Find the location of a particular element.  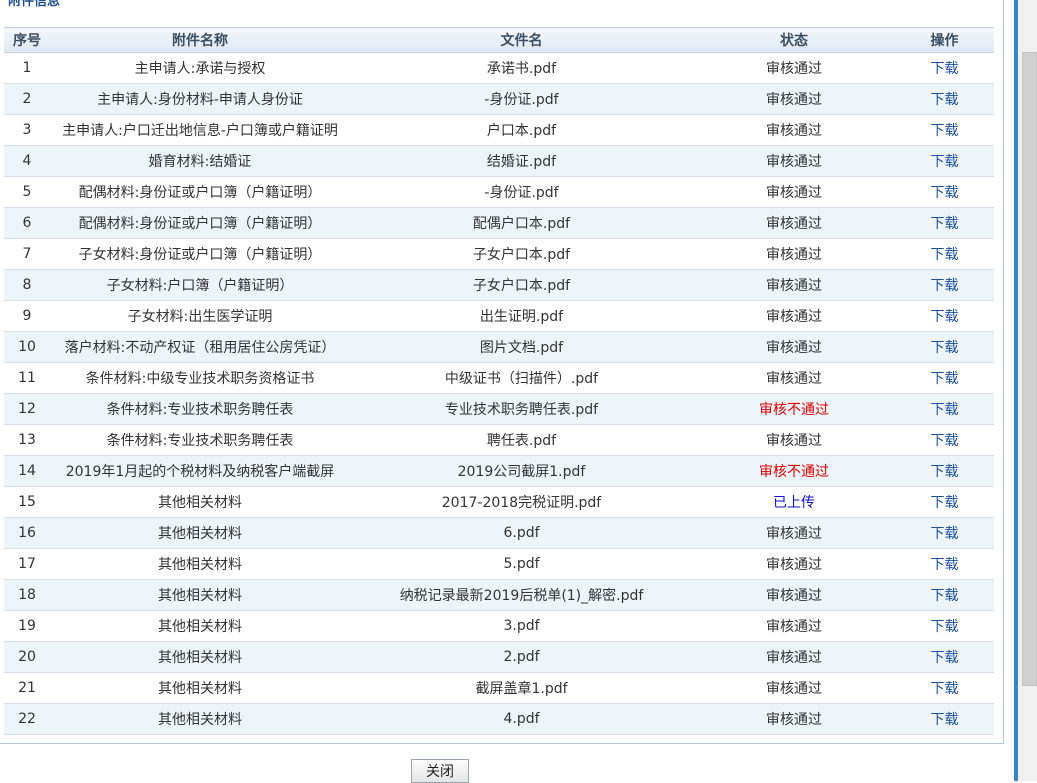

table-row: 13 条件材料:专业技术职务聘任表 聘任表.pdf 审核通过 下载 is located at coordinates (499, 440).